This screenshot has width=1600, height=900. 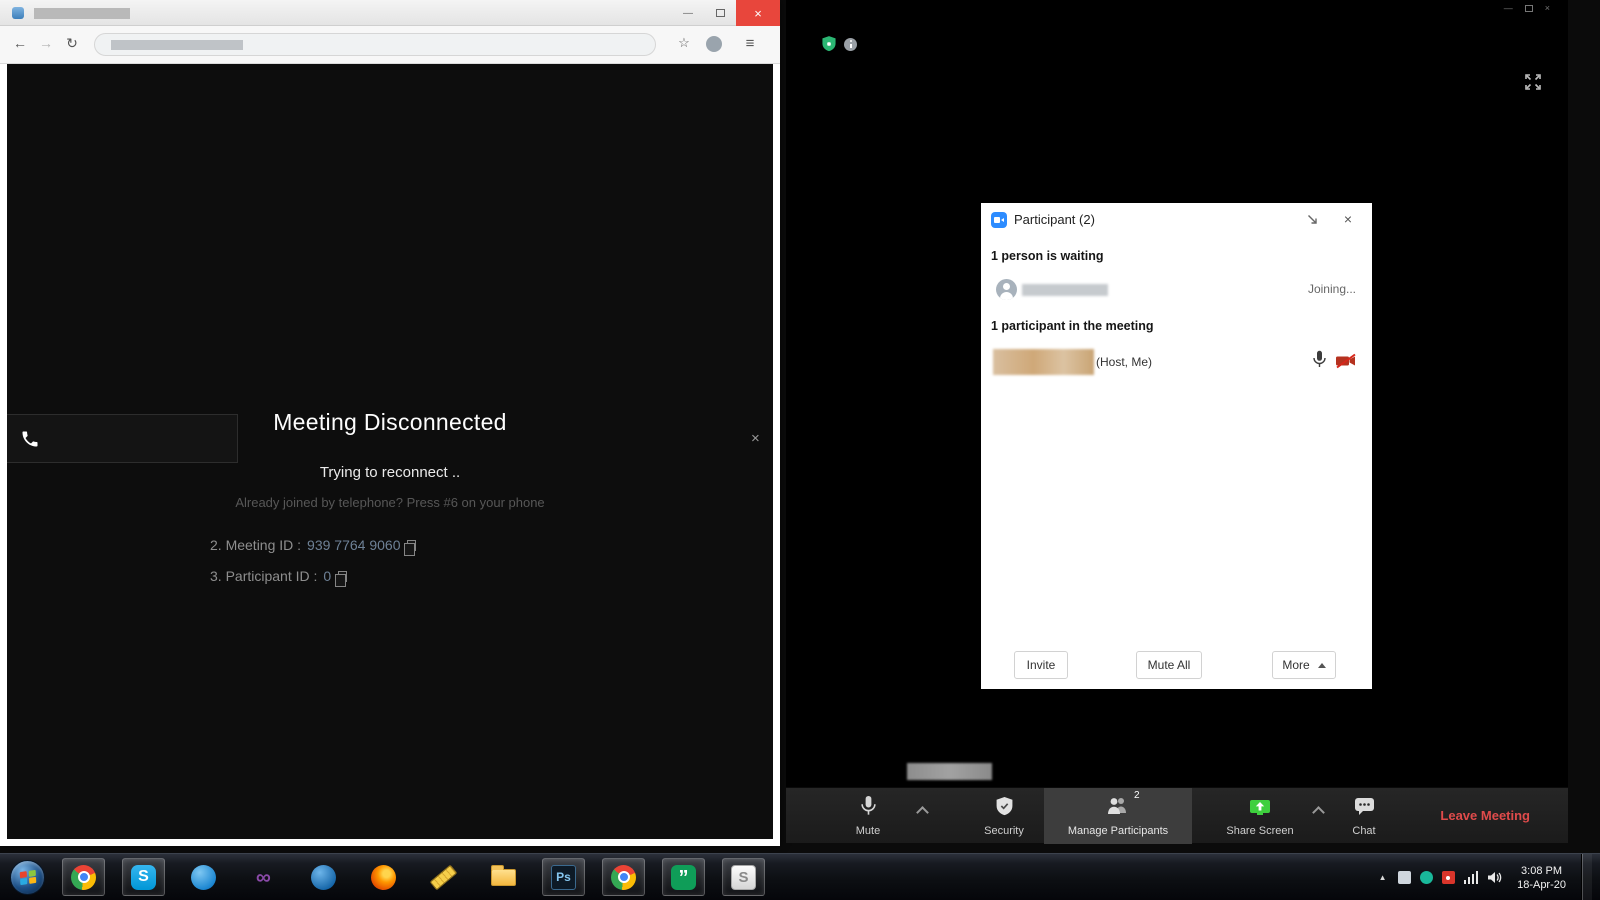 What do you see at coordinates (750, 43) in the screenshot?
I see `menu-icon: ≡` at bounding box center [750, 43].